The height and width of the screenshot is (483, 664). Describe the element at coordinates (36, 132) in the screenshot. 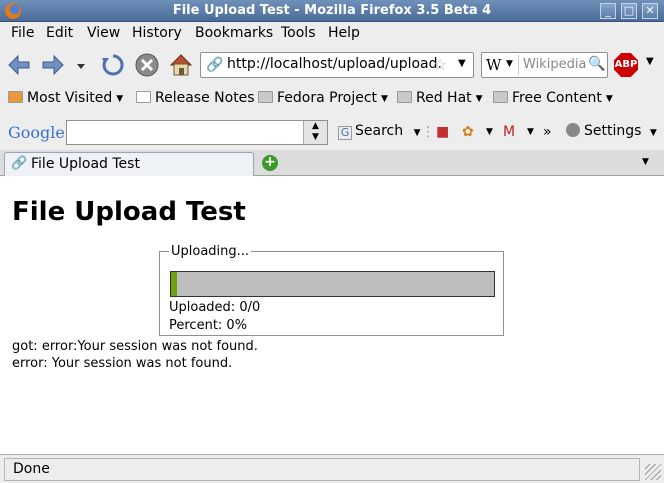

I see `google-logo: Google` at that location.